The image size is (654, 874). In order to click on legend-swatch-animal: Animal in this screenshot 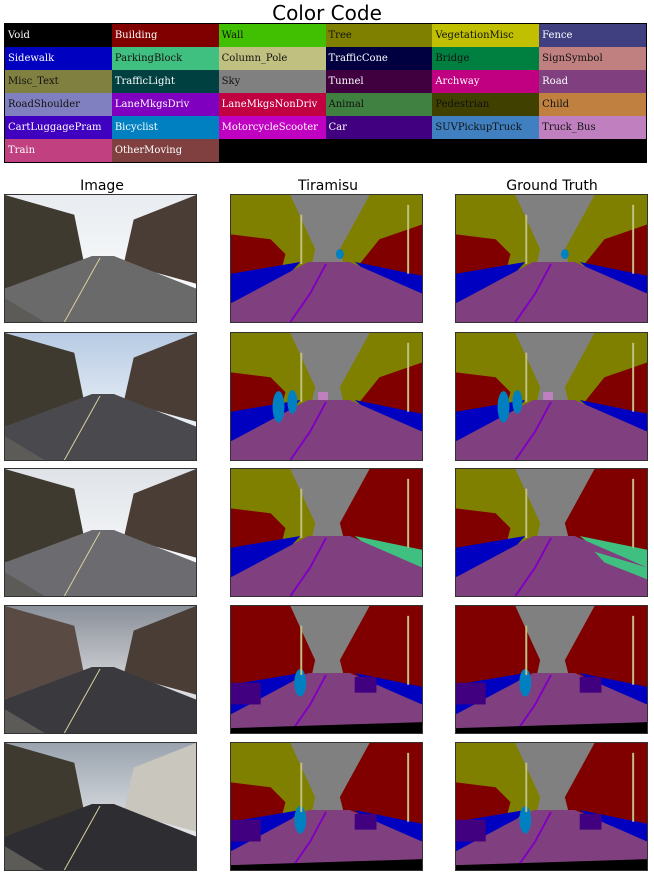, I will do `click(379, 104)`.